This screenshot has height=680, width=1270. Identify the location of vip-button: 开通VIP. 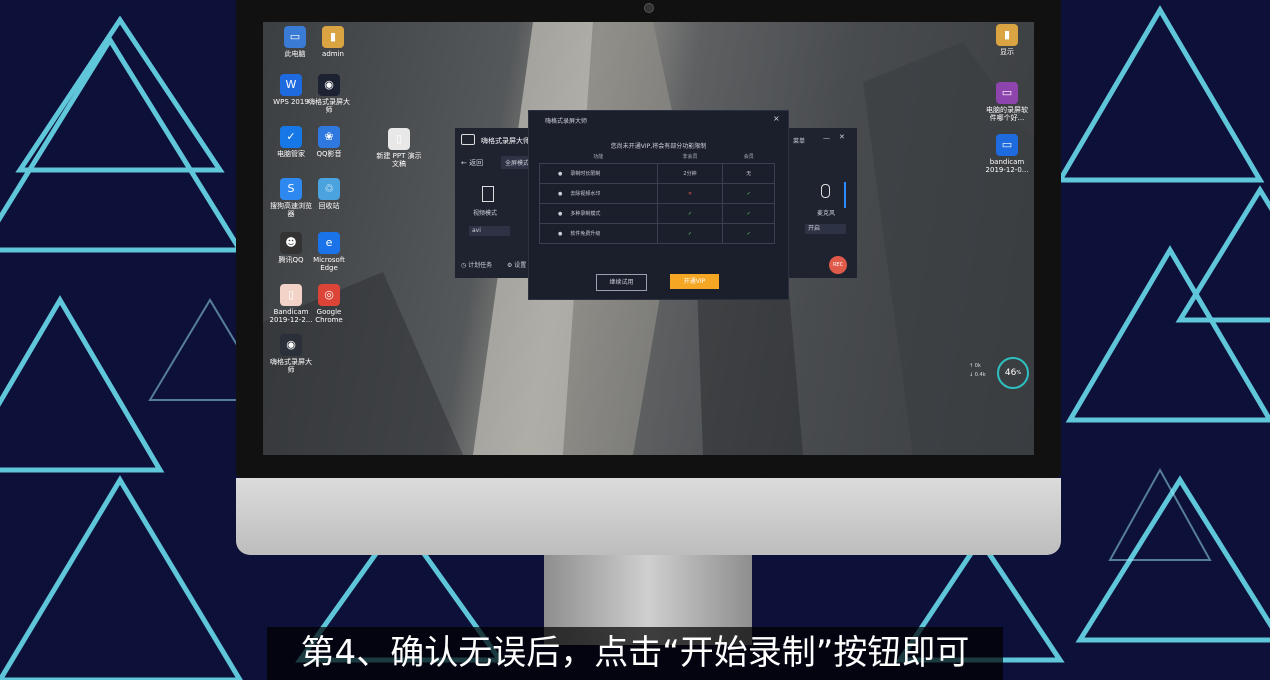
(694, 281).